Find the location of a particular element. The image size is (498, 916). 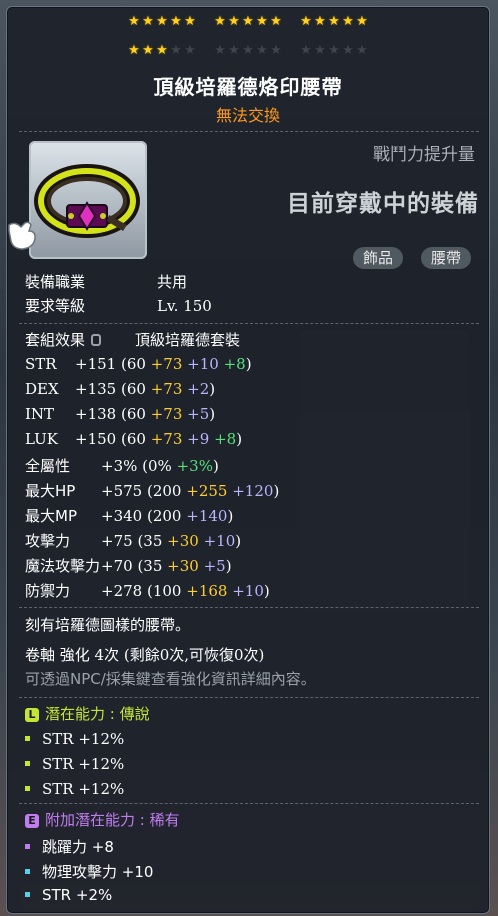

star-force-row-1: ★ ★ ★ ★ ★ ★ ★ ★ ★ ★ ★ ★ ★ ★ ★ is located at coordinates (248, 21).